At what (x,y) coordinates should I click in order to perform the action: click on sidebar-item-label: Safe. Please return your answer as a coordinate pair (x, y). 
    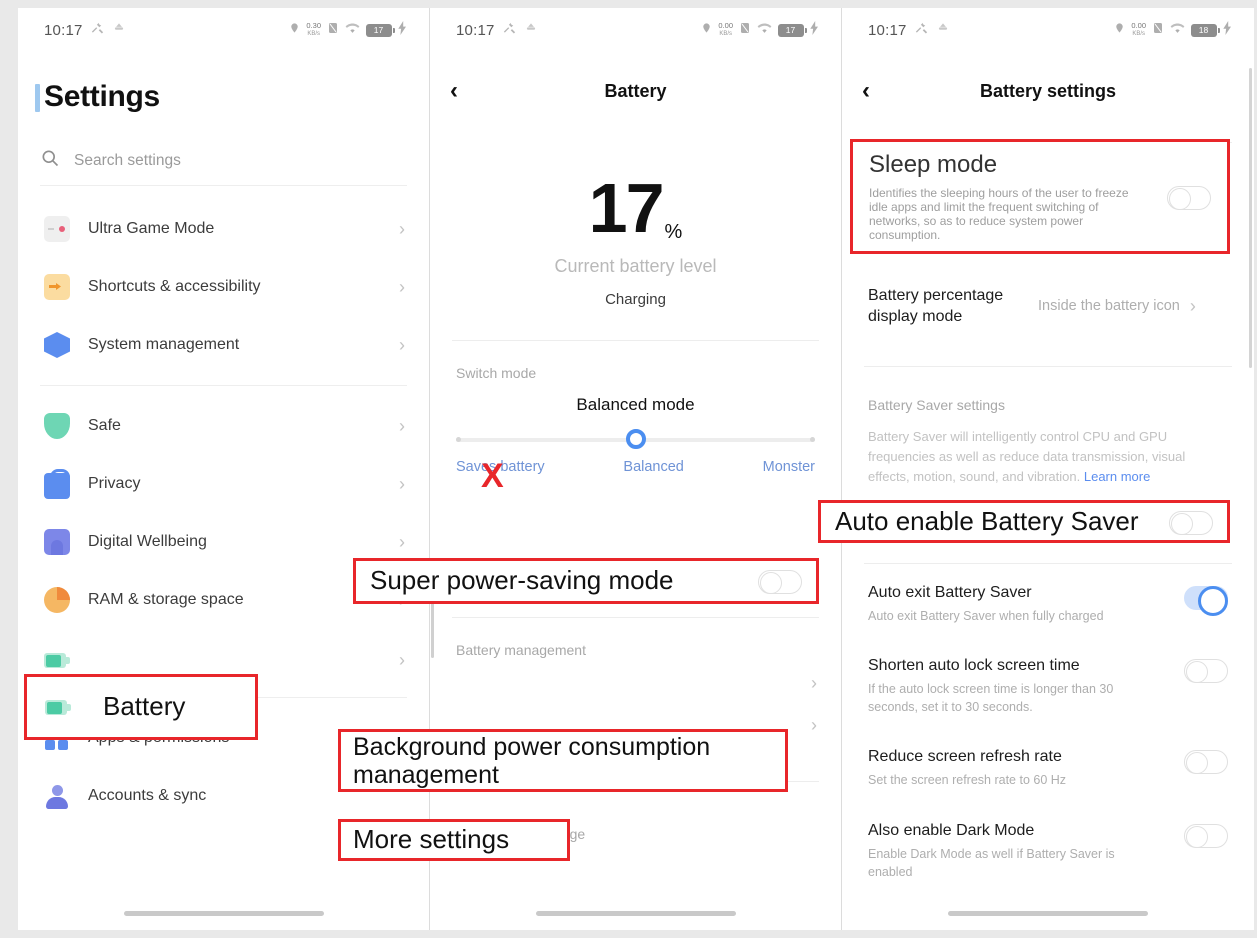
    Looking at the image, I should click on (104, 425).